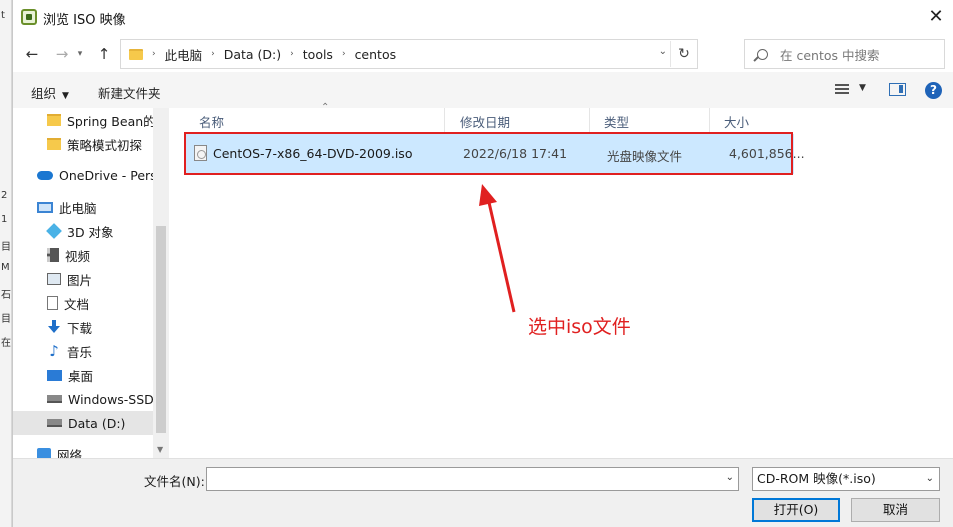 Image resolution: width=953 pixels, height=527 pixels. What do you see at coordinates (90, 232) in the screenshot?
I see `nav-item-label: 3D 对象` at bounding box center [90, 232].